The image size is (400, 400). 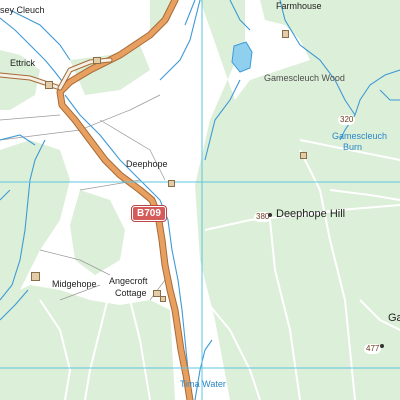 What do you see at coordinates (147, 164) in the screenshot?
I see `place-label-deephope: Deephope` at bounding box center [147, 164].